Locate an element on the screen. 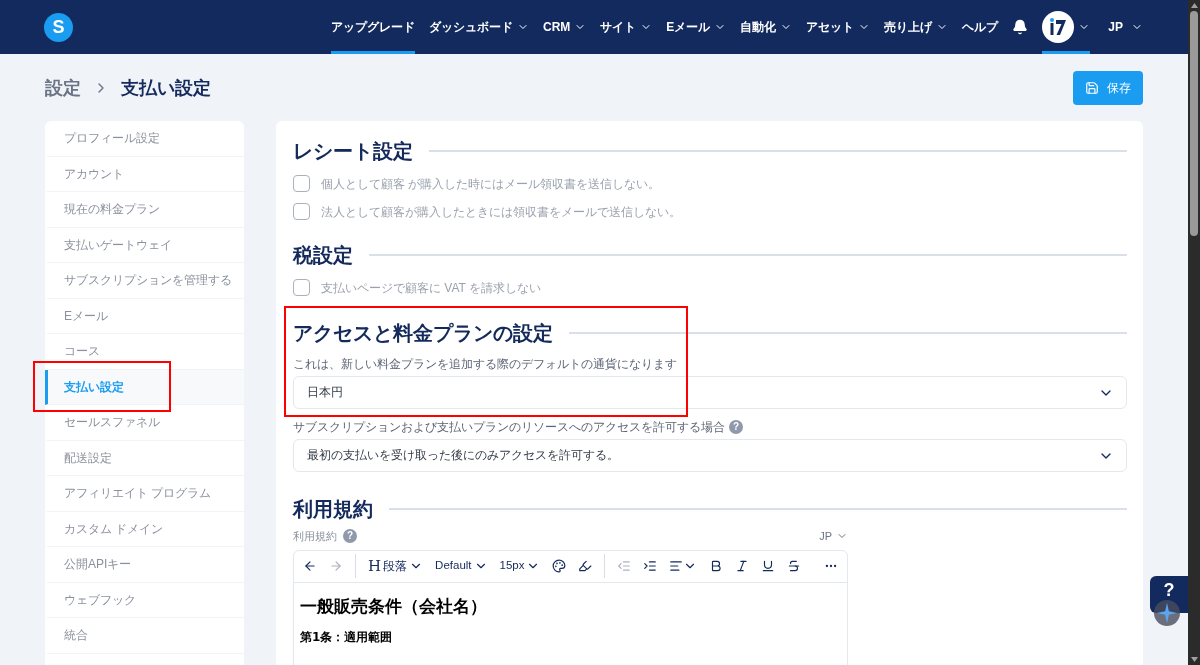 The width and height of the screenshot is (1200, 665). undo-icon is located at coordinates (310, 566).